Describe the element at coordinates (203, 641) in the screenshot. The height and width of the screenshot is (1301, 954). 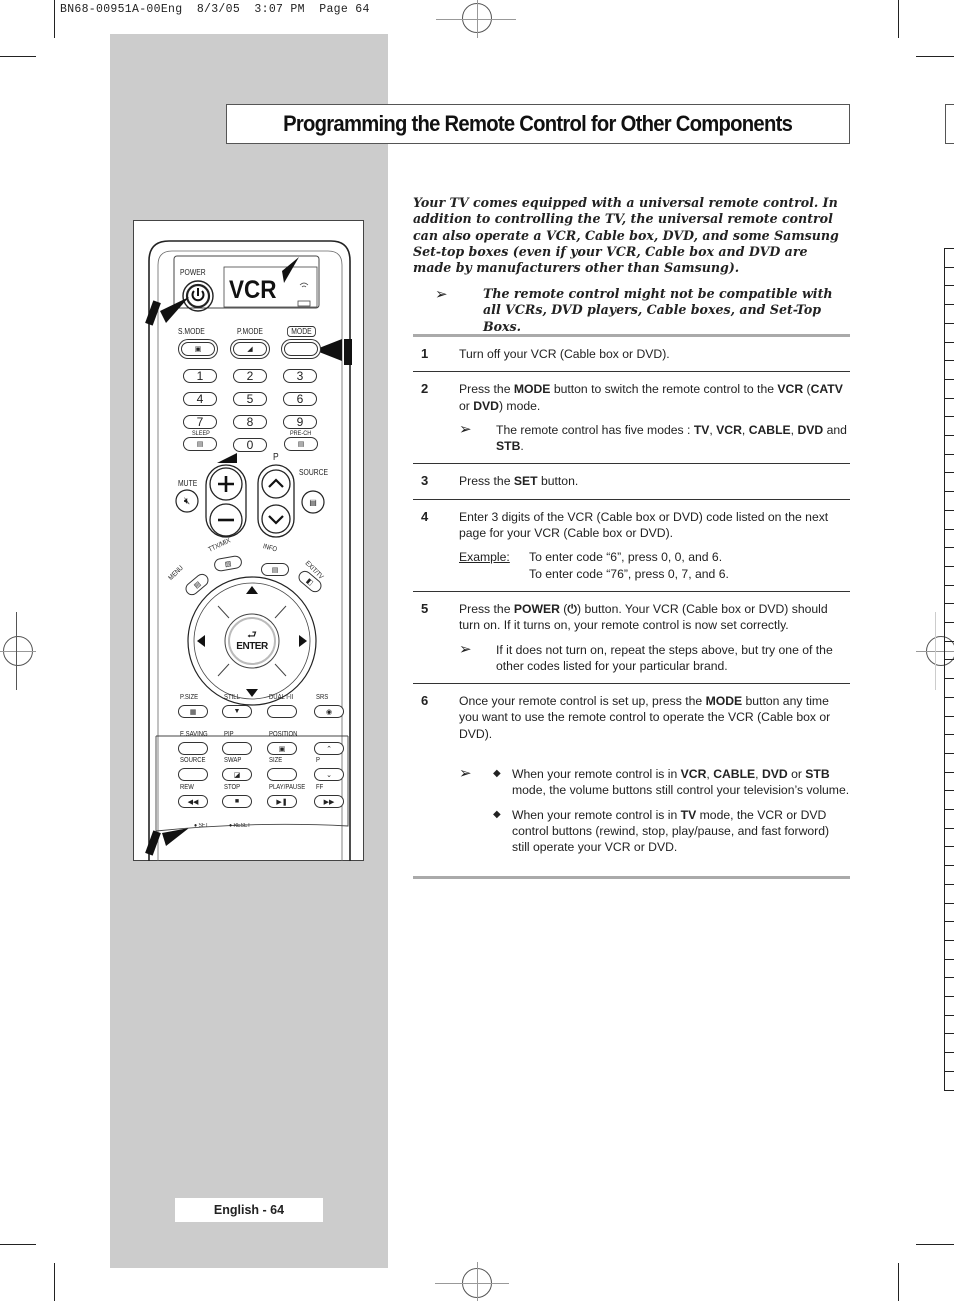
I see `left-button` at that location.